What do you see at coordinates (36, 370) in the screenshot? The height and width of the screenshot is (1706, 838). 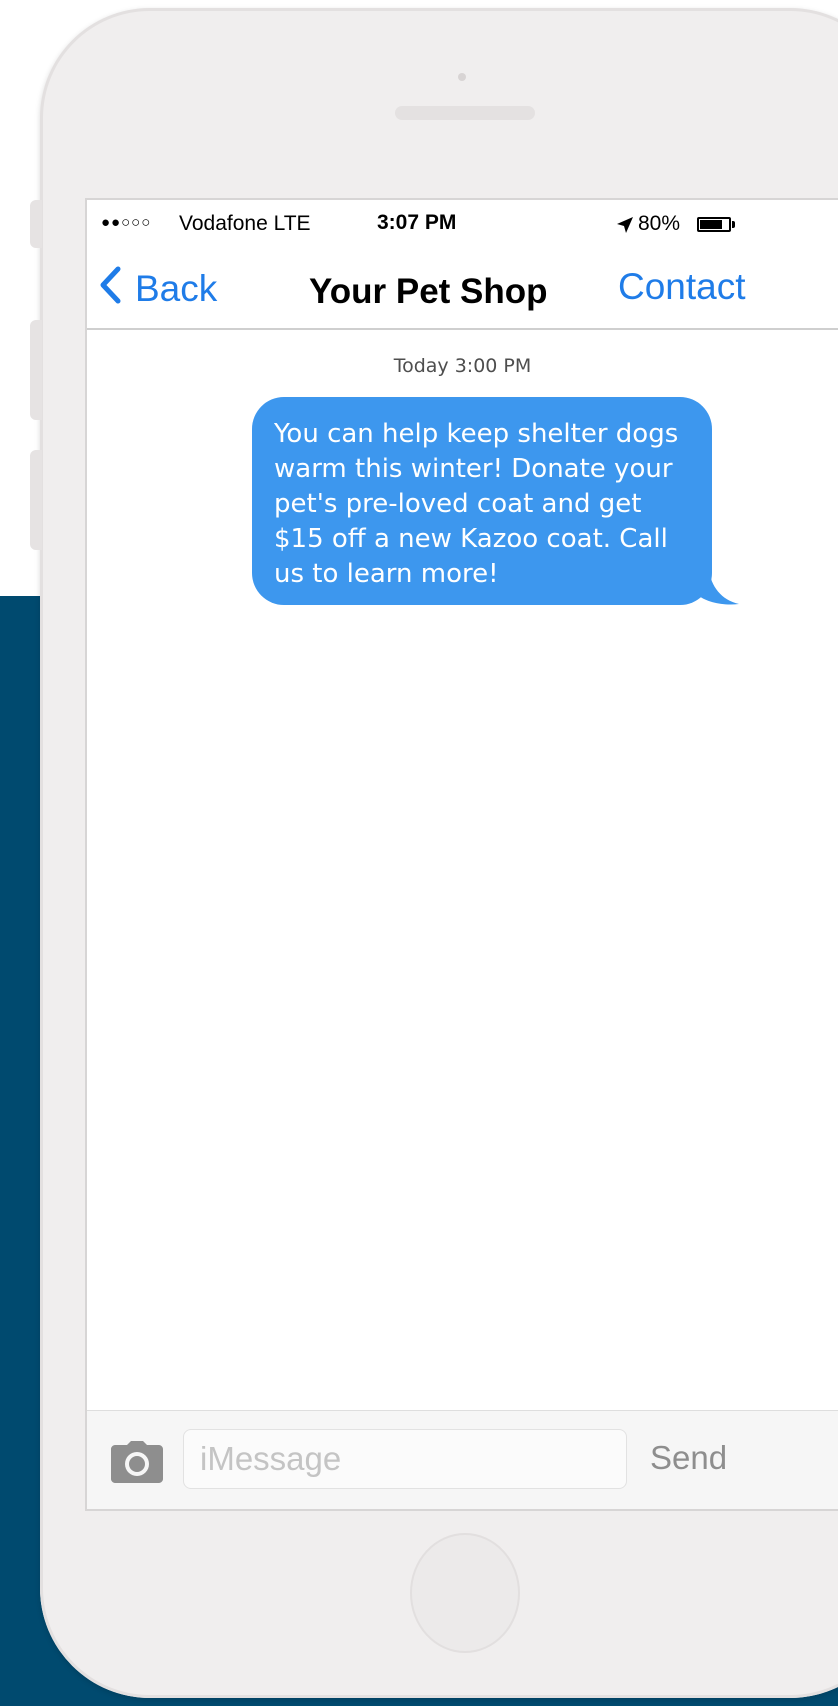 I see `volume-up-button` at bounding box center [36, 370].